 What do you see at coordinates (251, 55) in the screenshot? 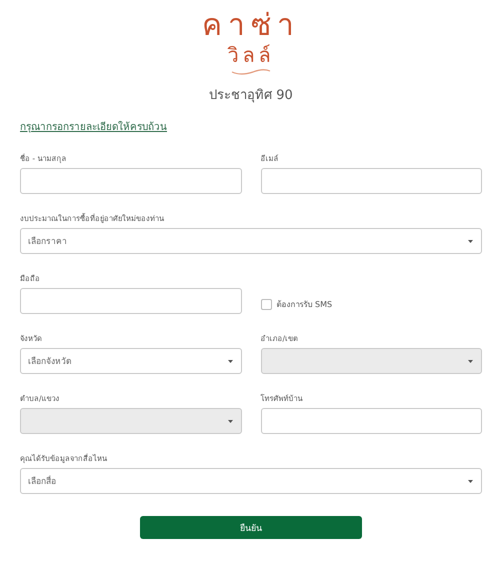
I see `logo-text: วิลล์` at bounding box center [251, 55].